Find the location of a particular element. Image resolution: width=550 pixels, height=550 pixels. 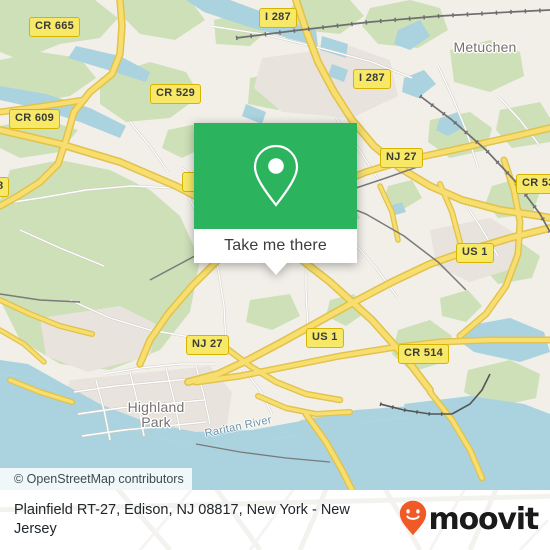

osm-attribution: © OpenStreetMap contributors is located at coordinates (96, 479).